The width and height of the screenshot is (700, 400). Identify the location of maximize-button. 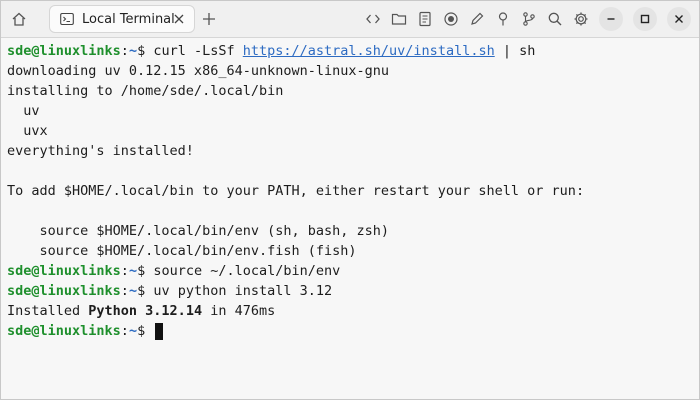
(645, 19).